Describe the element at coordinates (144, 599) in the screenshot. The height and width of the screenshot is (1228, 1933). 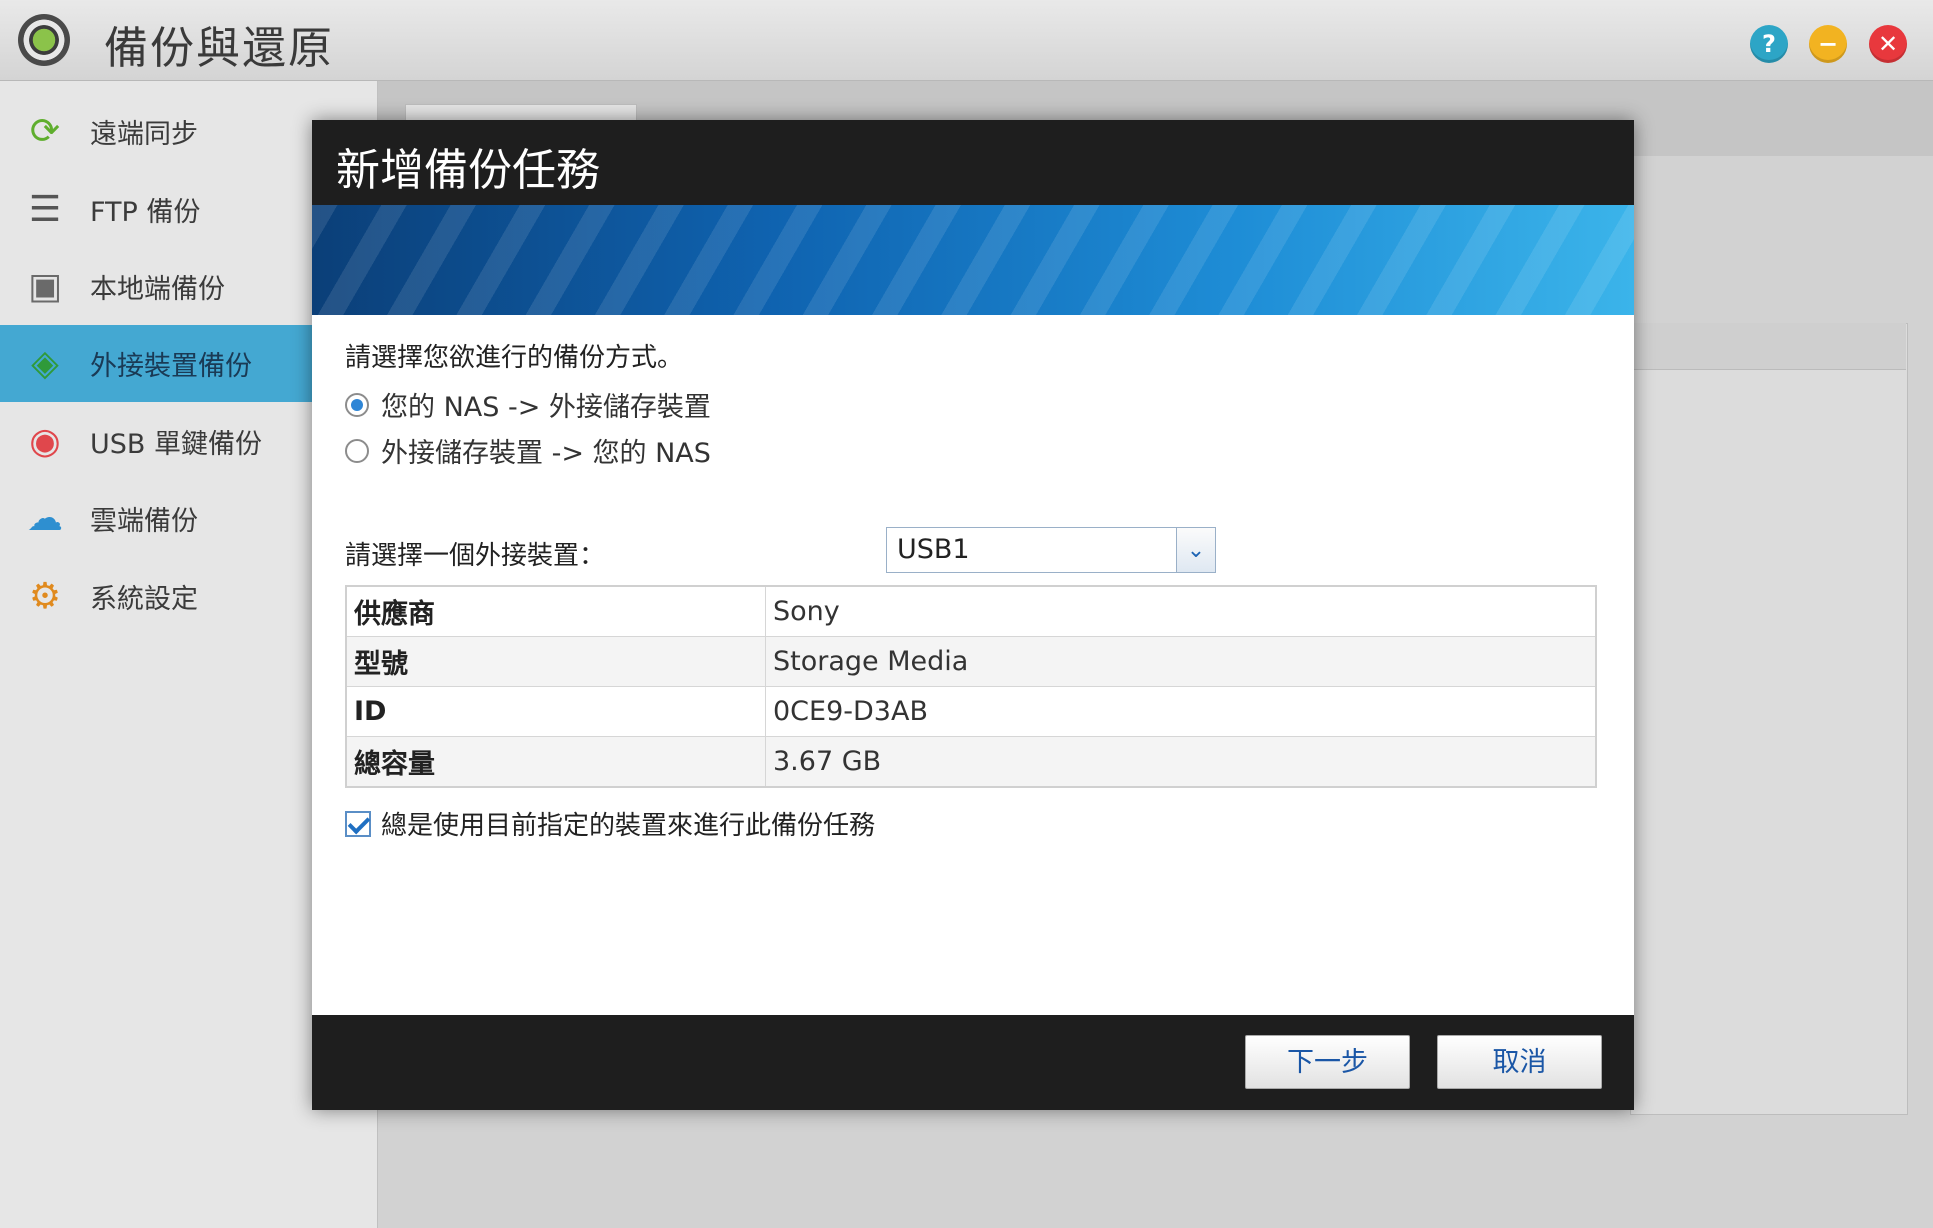
I see `sidebar-item-label: 系統設定` at that location.